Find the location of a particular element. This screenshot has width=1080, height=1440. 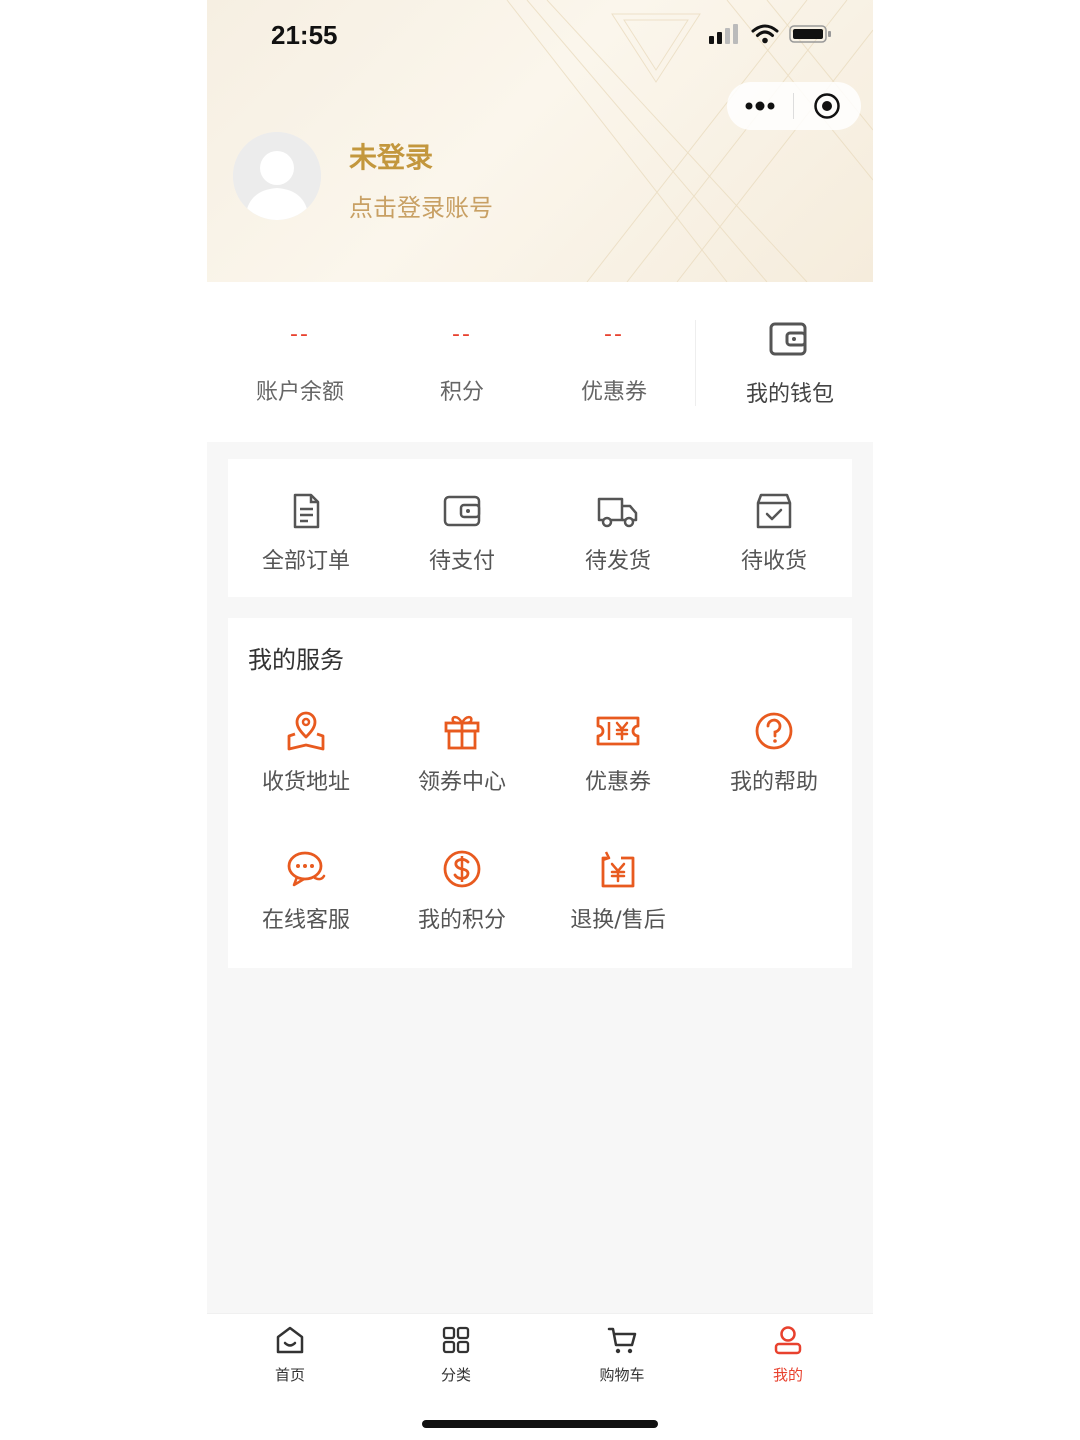

tab-label: 购物车 is located at coordinates (622, 1375).